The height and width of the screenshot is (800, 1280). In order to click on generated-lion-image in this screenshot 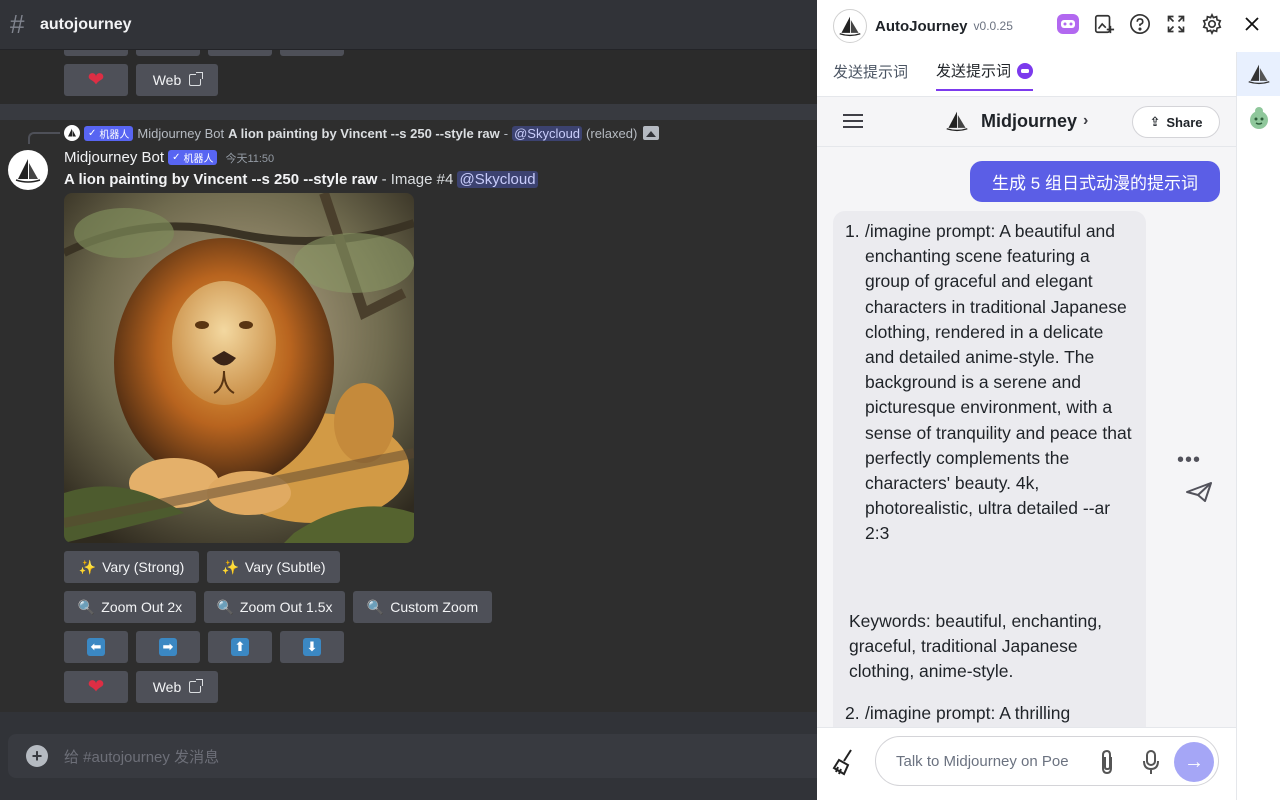, I will do `click(239, 368)`.